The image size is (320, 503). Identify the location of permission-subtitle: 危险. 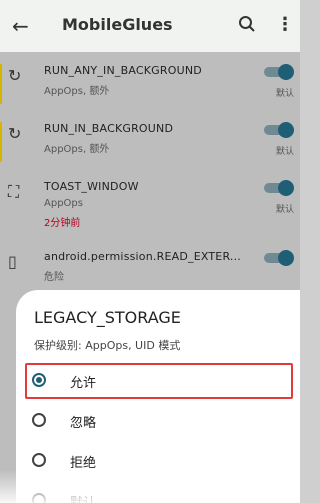
(54, 277).